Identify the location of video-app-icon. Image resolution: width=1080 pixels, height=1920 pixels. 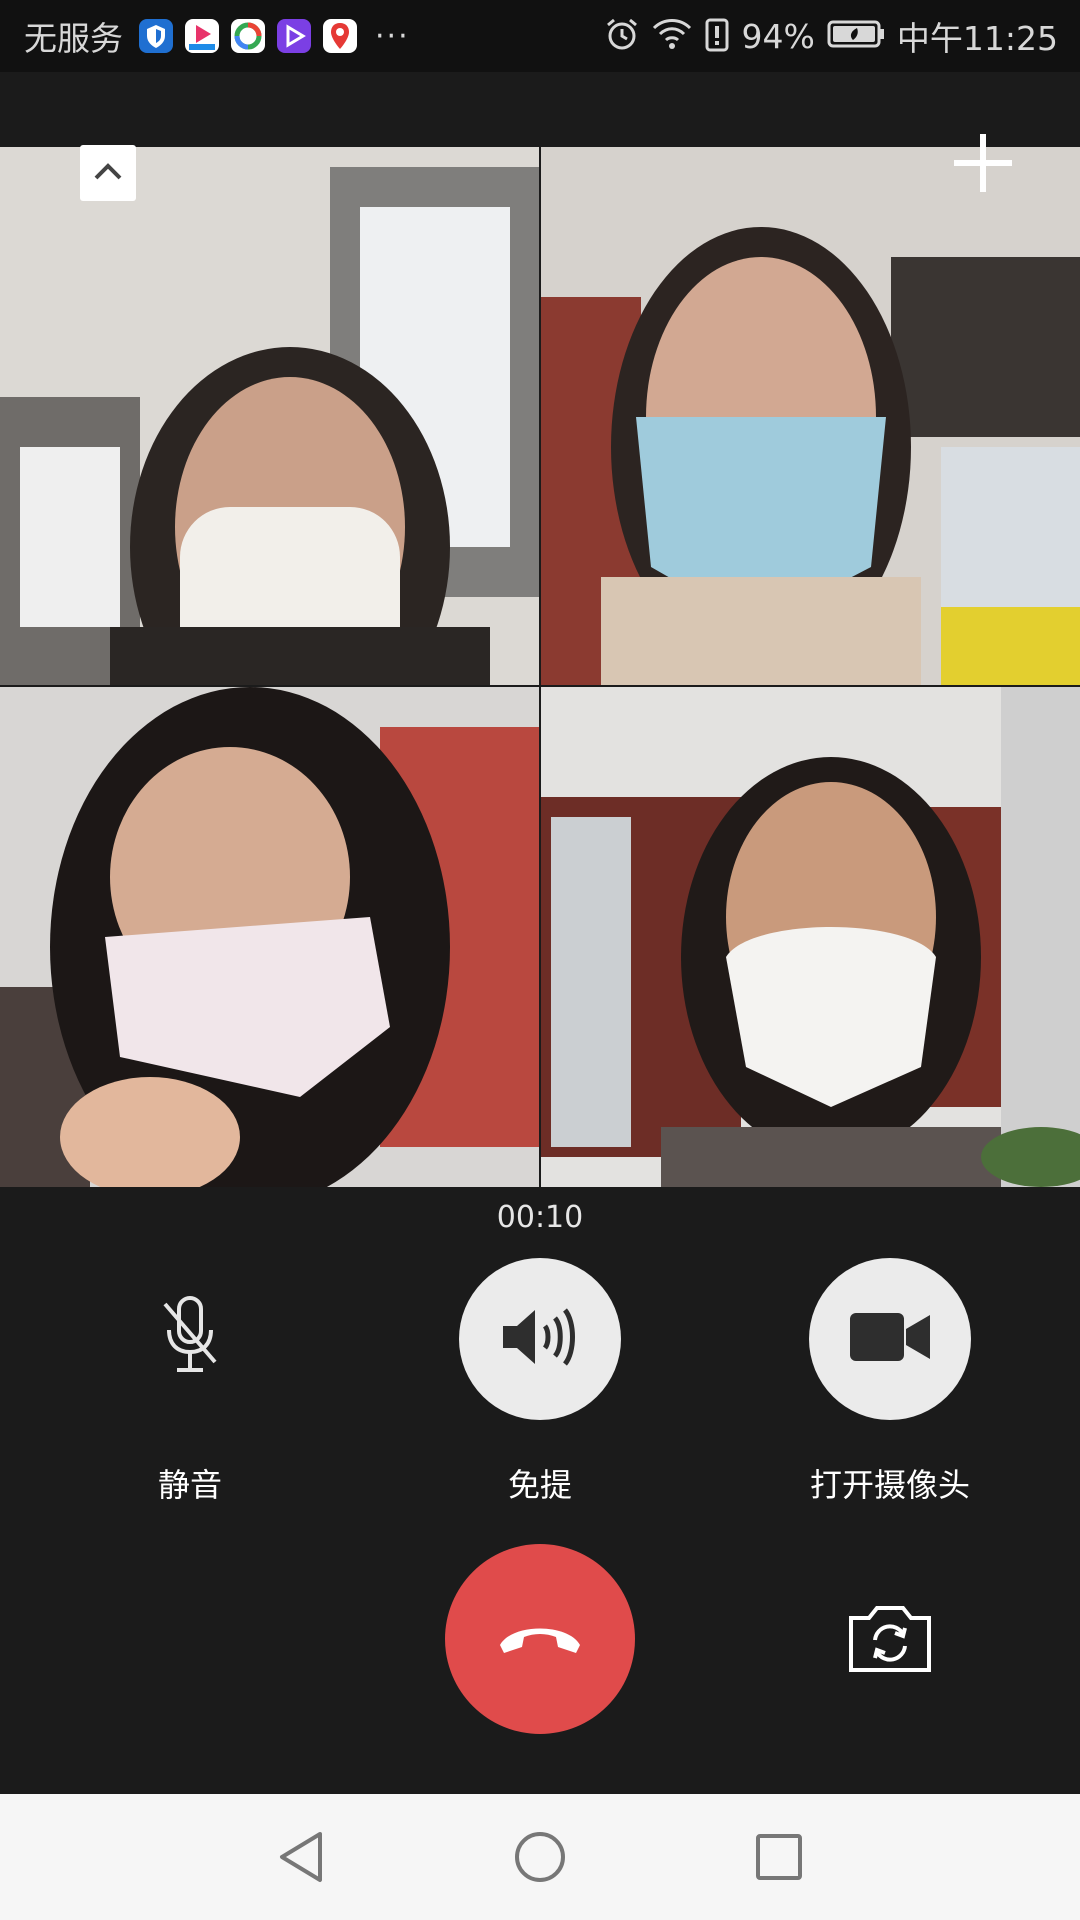
(294, 36).